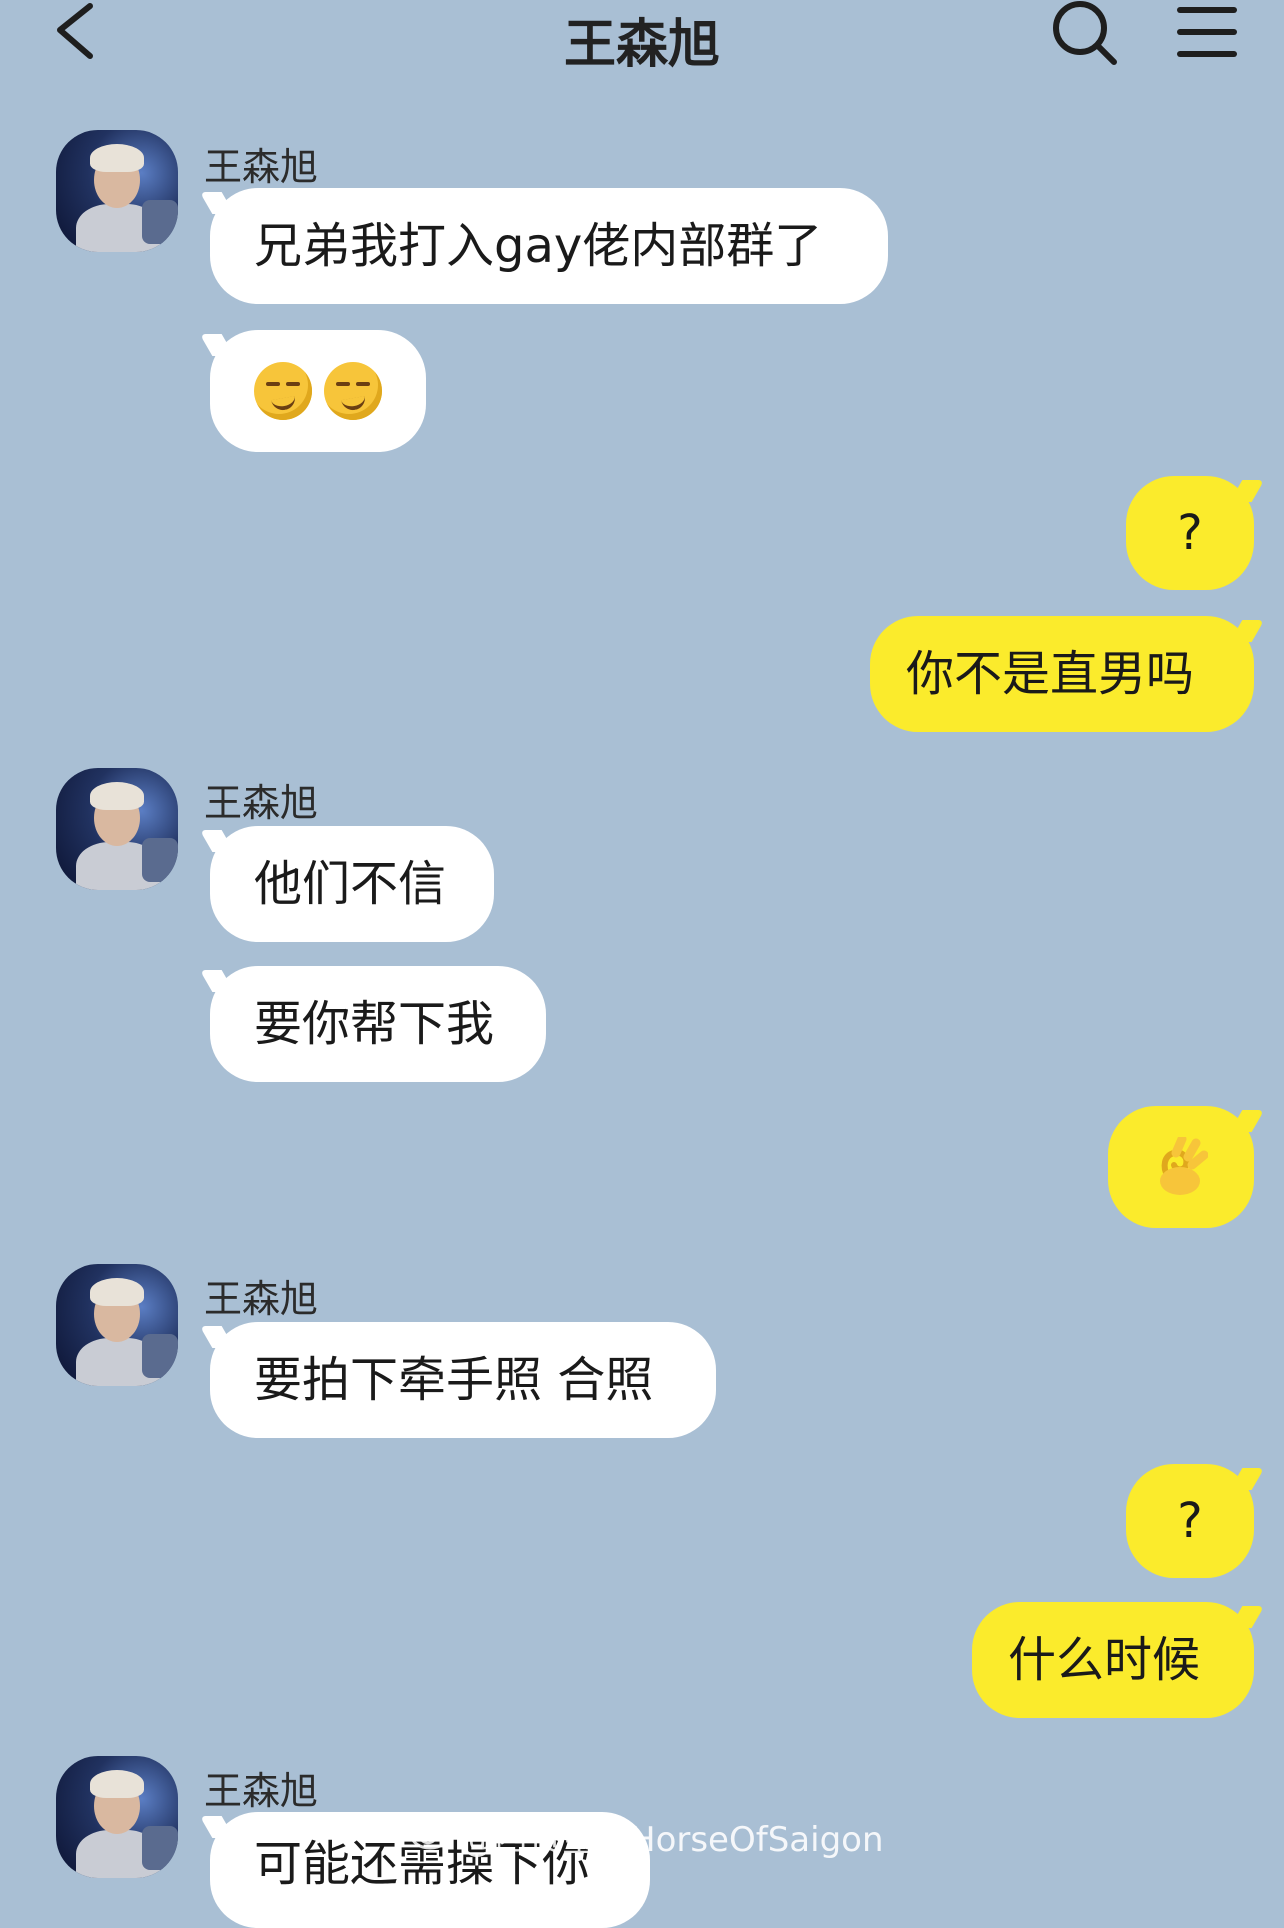  I want to click on incoming-message-bubble: 要你帮下我, so click(378, 1024).